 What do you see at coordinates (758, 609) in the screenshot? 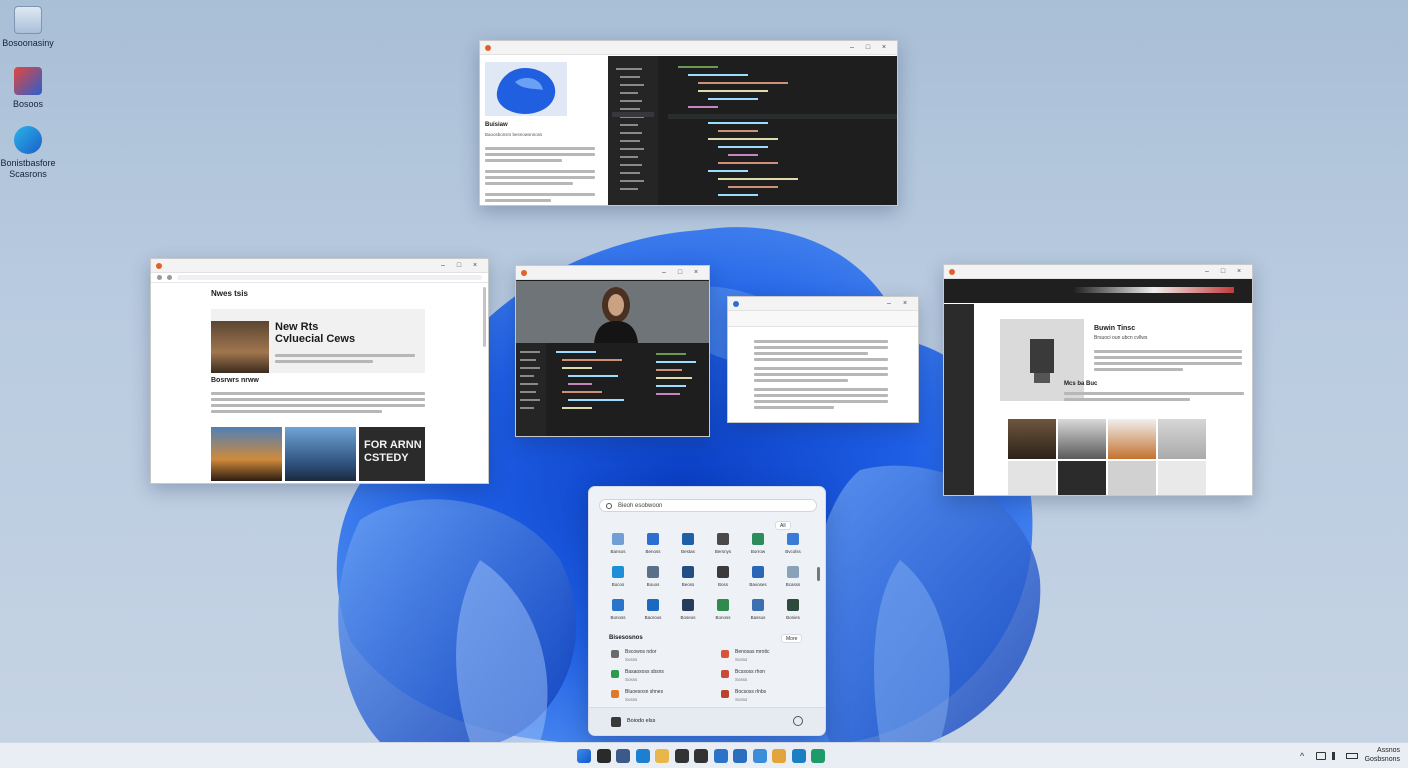
I see `pinned-app: Bassus` at bounding box center [758, 609].